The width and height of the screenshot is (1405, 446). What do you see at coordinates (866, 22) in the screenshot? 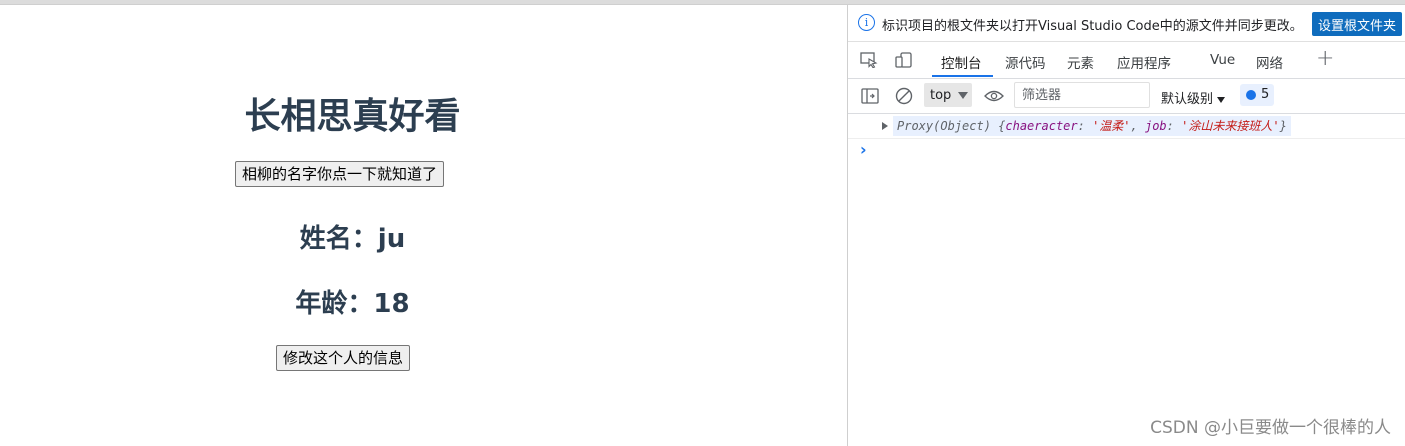
I see `info-icon: i` at bounding box center [866, 22].